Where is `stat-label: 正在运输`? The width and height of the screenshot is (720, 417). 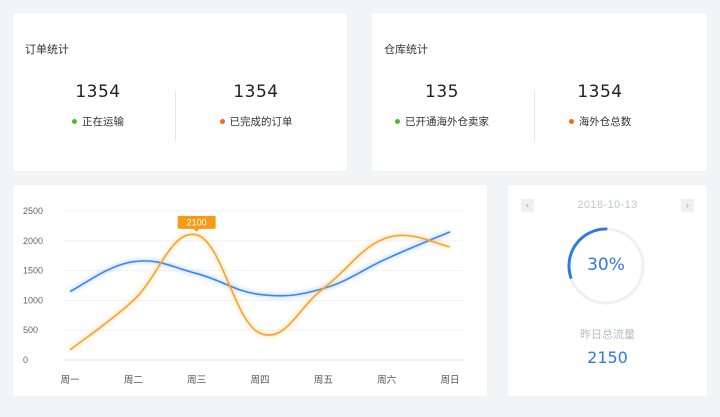
stat-label: 正在运输 is located at coordinates (103, 122).